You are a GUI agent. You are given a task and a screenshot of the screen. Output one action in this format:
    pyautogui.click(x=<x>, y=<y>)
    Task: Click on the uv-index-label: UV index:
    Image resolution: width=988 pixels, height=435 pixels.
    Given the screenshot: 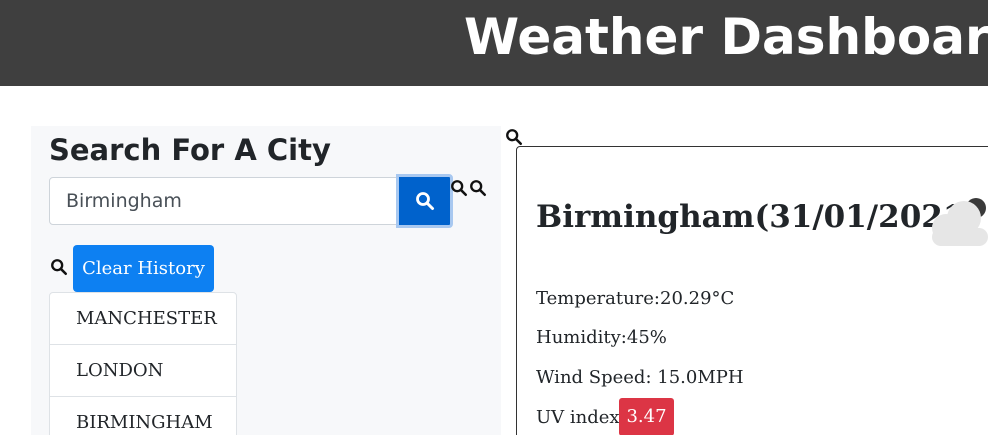 What is the action you would take?
    pyautogui.click(x=581, y=417)
    